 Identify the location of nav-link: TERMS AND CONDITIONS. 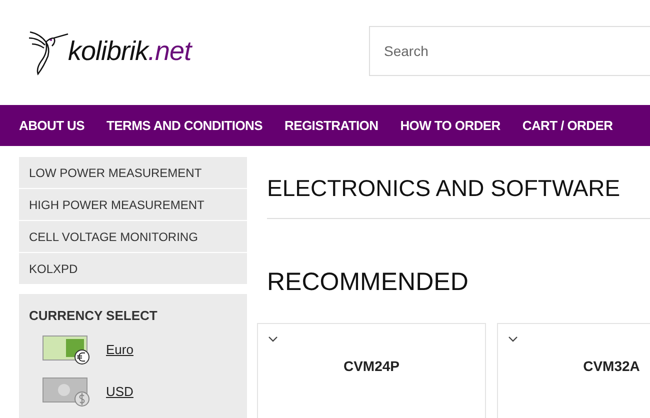
(184, 125).